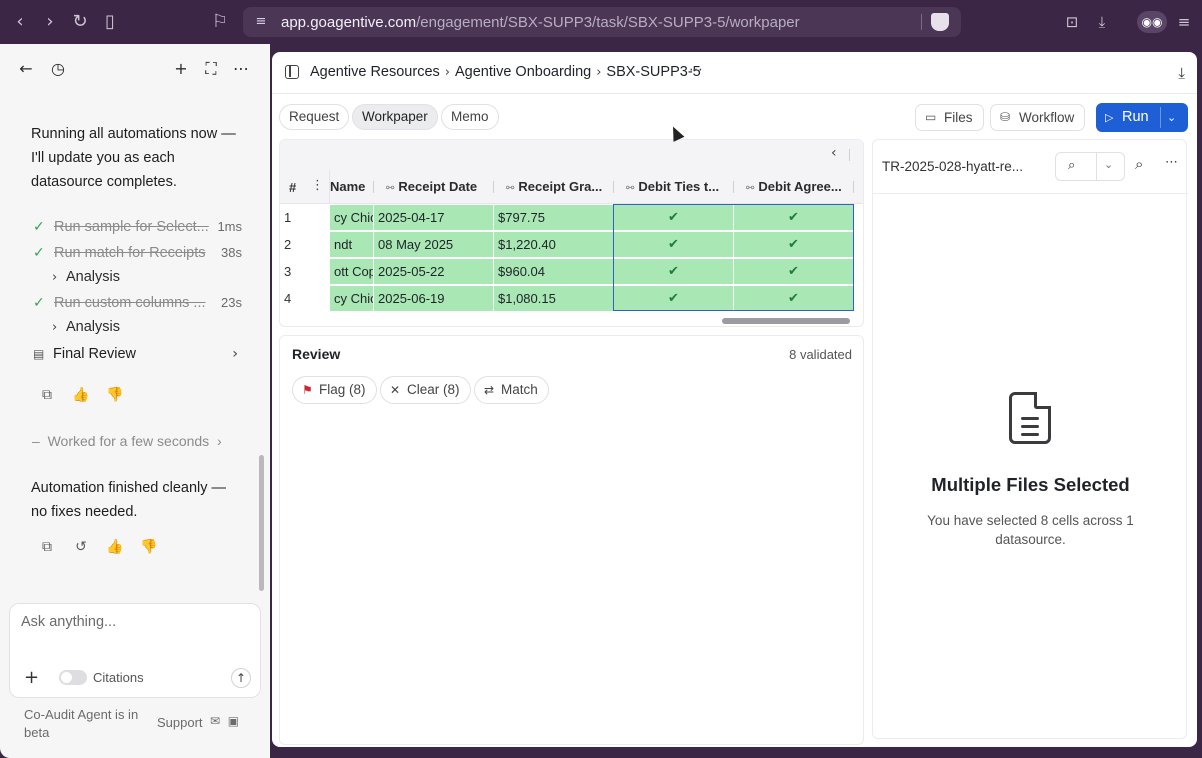 This screenshot has width=1202, height=758. Describe the element at coordinates (215, 721) in the screenshot. I see `mail-icon: ✉` at that location.